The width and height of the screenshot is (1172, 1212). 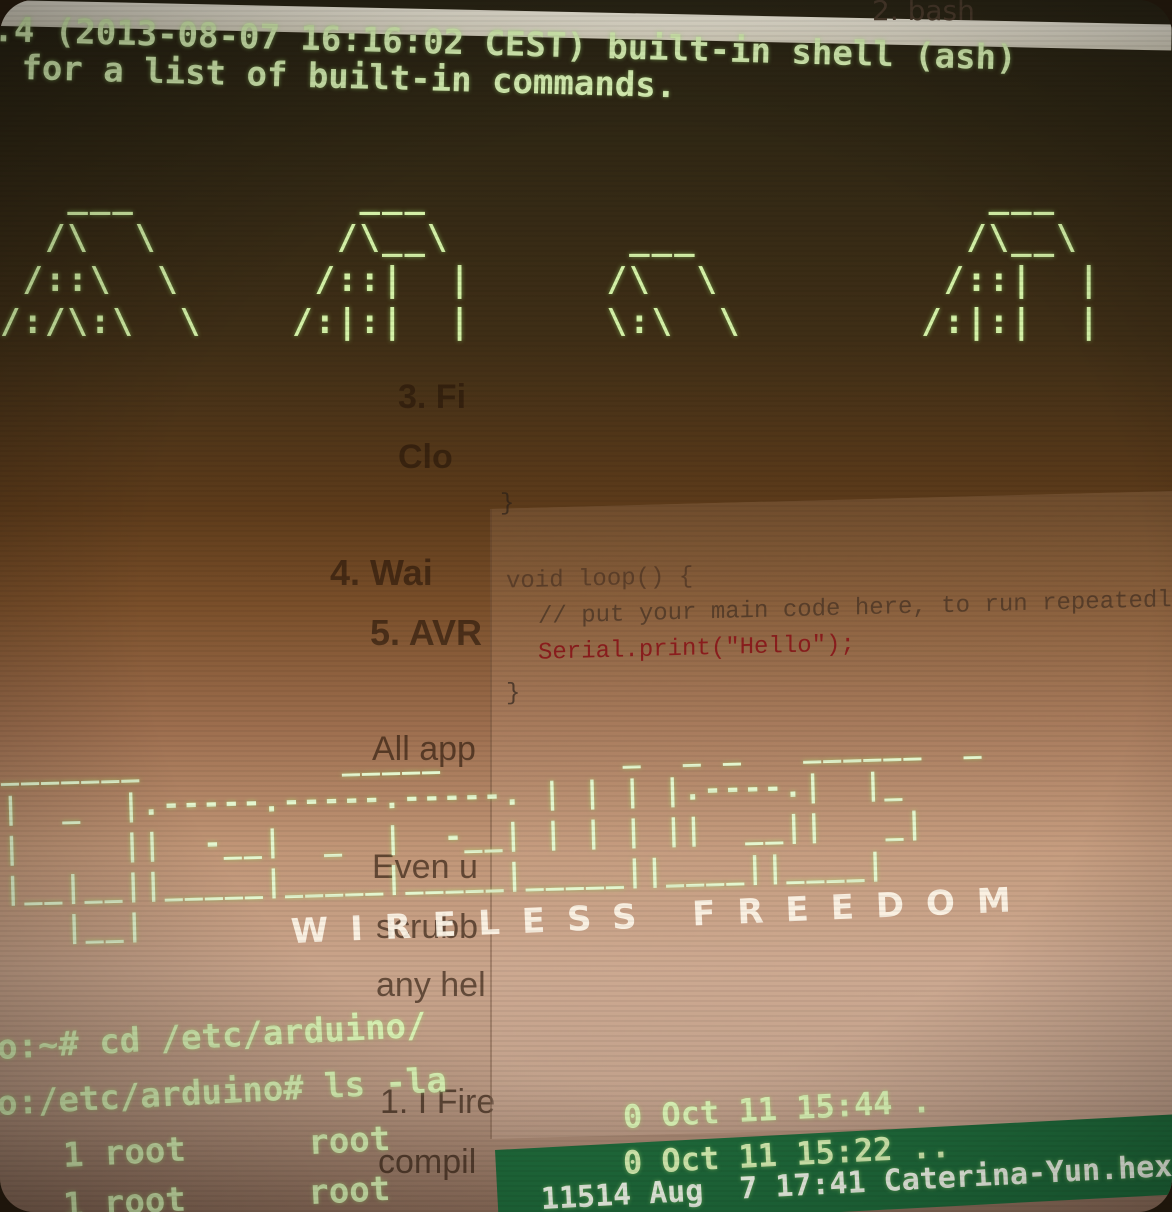 I want to click on code-loop: void loop() {, so click(x=600, y=579).